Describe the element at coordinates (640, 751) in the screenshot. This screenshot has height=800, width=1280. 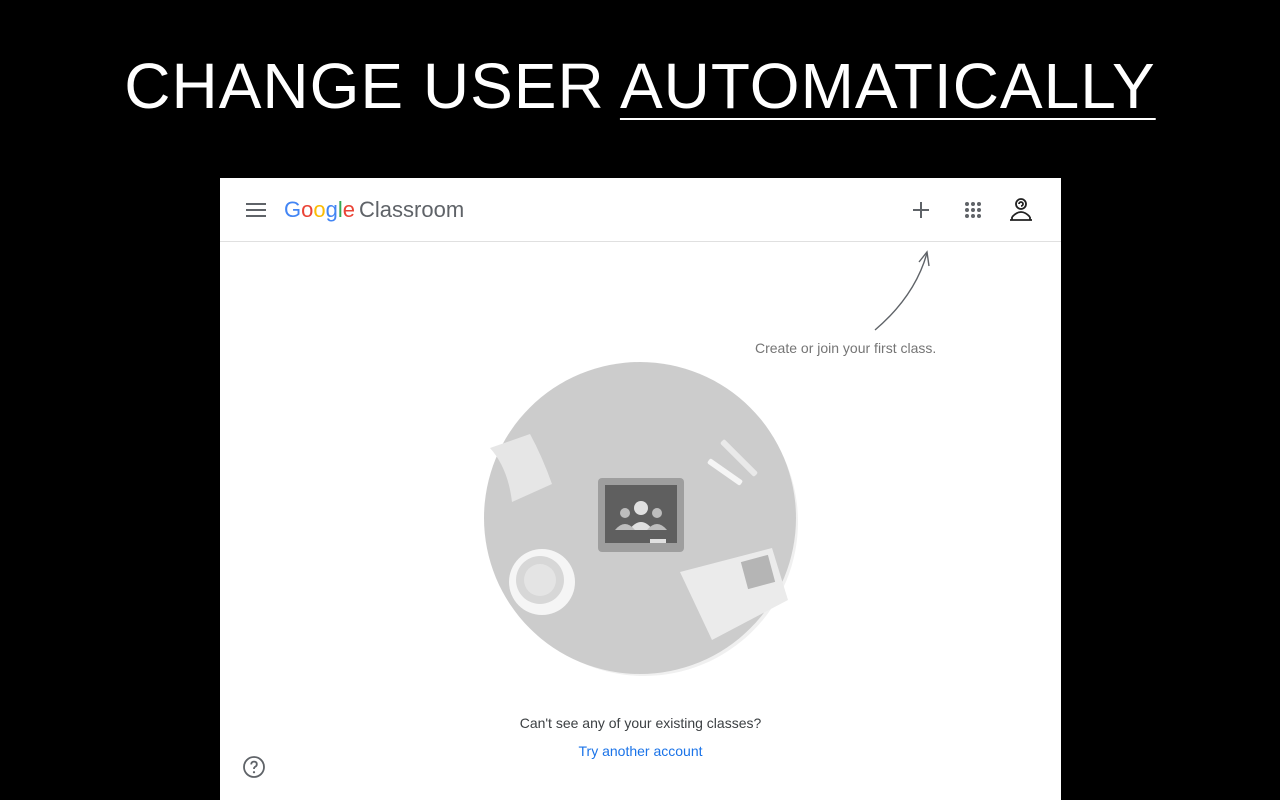
I see `try-another-account-link: Try another account` at that location.